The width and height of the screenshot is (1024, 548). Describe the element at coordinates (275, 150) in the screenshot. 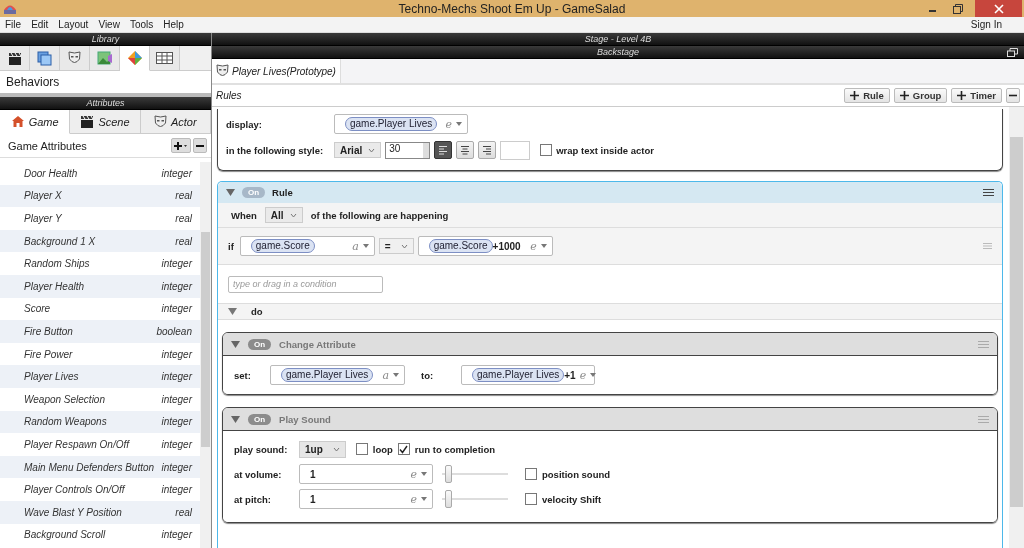

I see `field-label: in the following style:` at that location.